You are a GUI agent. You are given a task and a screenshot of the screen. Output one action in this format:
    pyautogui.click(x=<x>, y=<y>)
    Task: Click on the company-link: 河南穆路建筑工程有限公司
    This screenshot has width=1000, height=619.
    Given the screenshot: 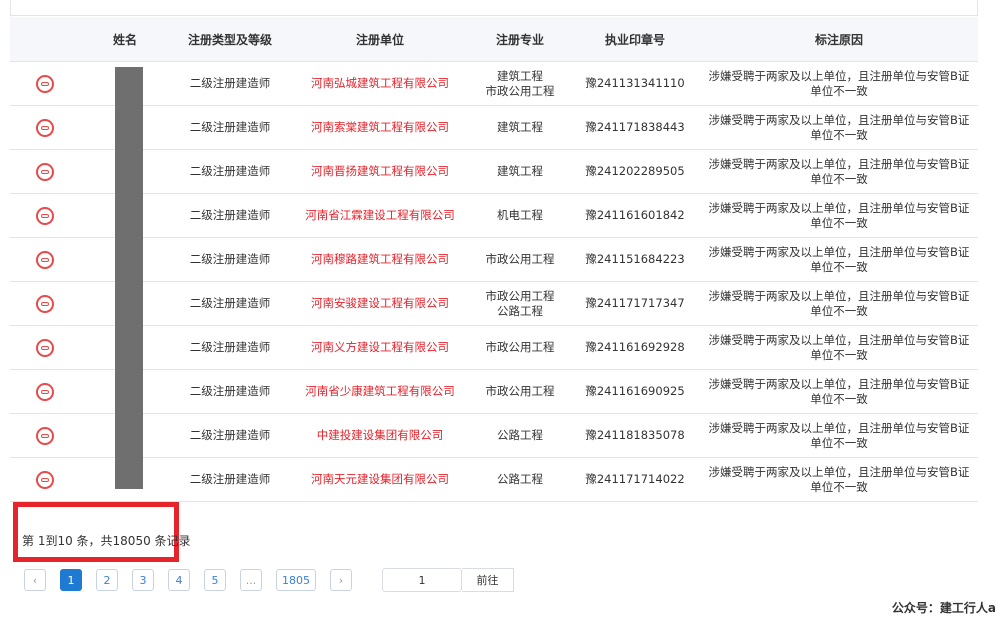 What is the action you would take?
    pyautogui.click(x=380, y=259)
    